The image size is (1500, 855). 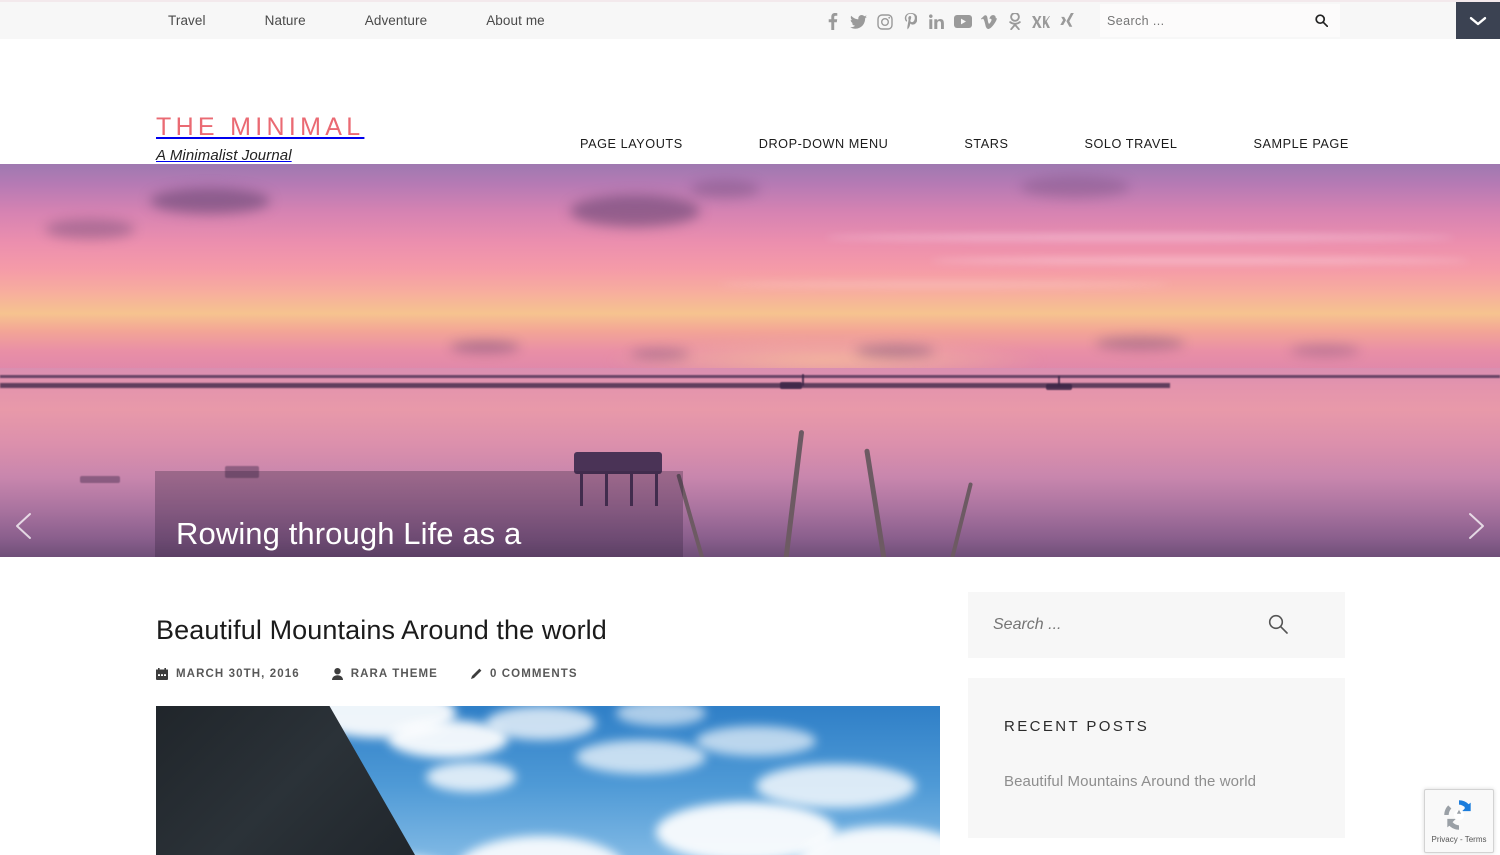 What do you see at coordinates (1040, 21) in the screenshot?
I see `vk-icon` at bounding box center [1040, 21].